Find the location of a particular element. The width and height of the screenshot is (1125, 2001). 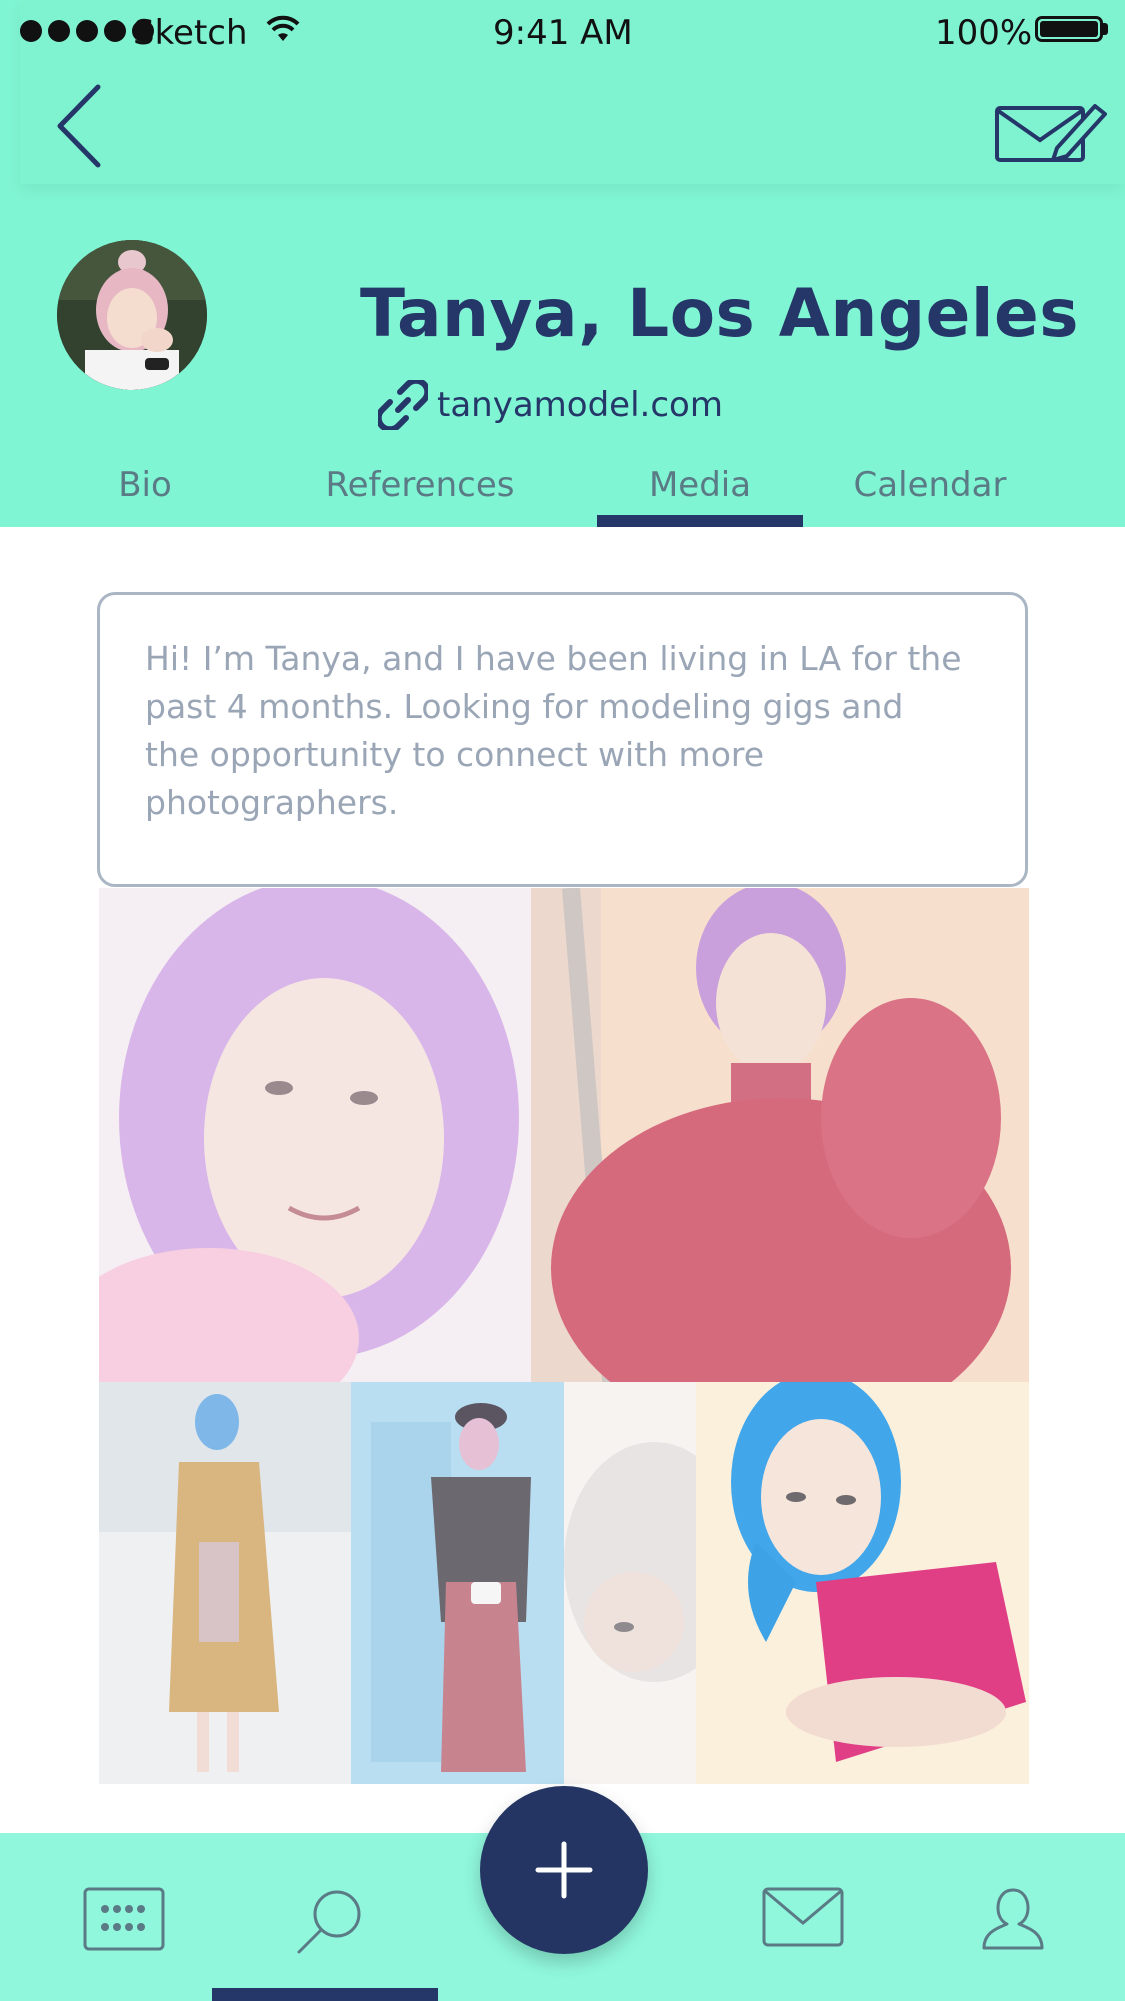

wifi-icon is located at coordinates (283, 28).